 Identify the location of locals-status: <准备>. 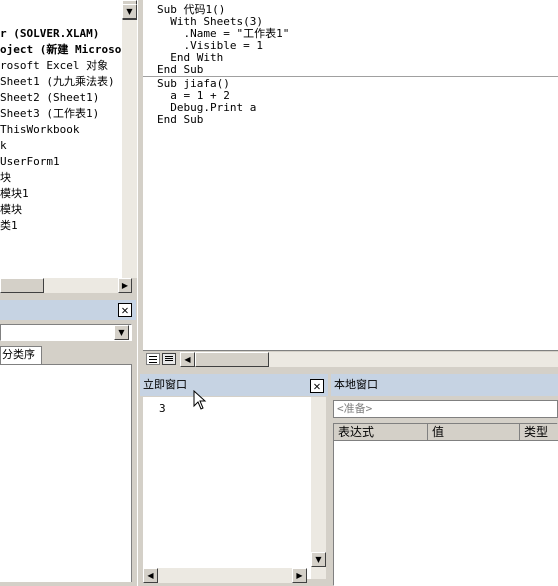
(355, 408).